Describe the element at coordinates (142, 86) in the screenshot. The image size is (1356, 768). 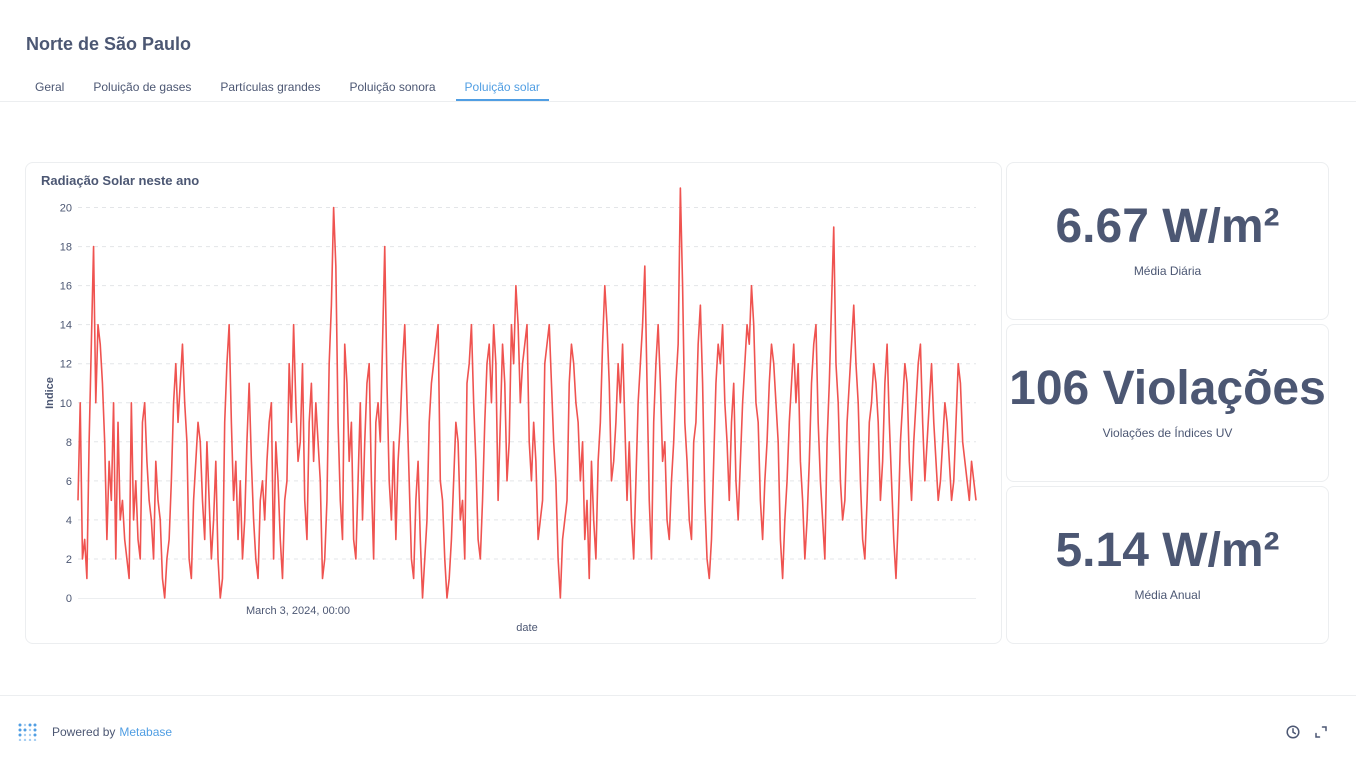
I see `tab-poluicao-de-gases: Poluição de gases` at that location.